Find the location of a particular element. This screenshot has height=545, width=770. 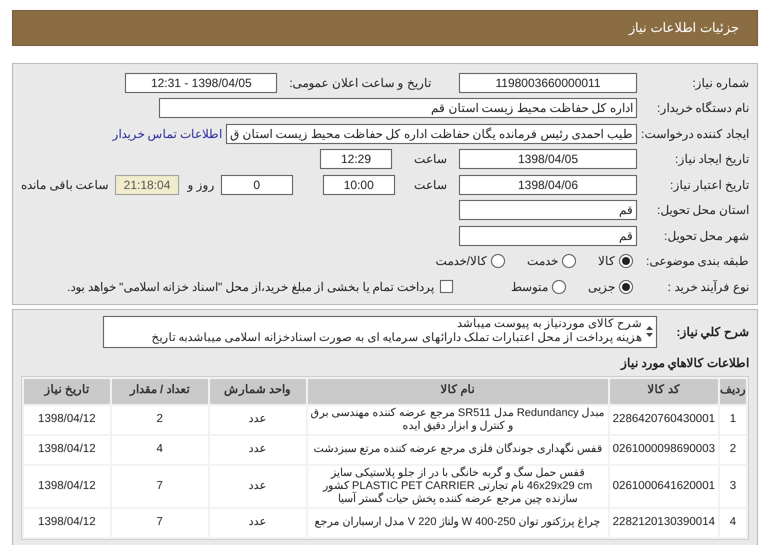

table-cell: 1 is located at coordinates (733, 420).